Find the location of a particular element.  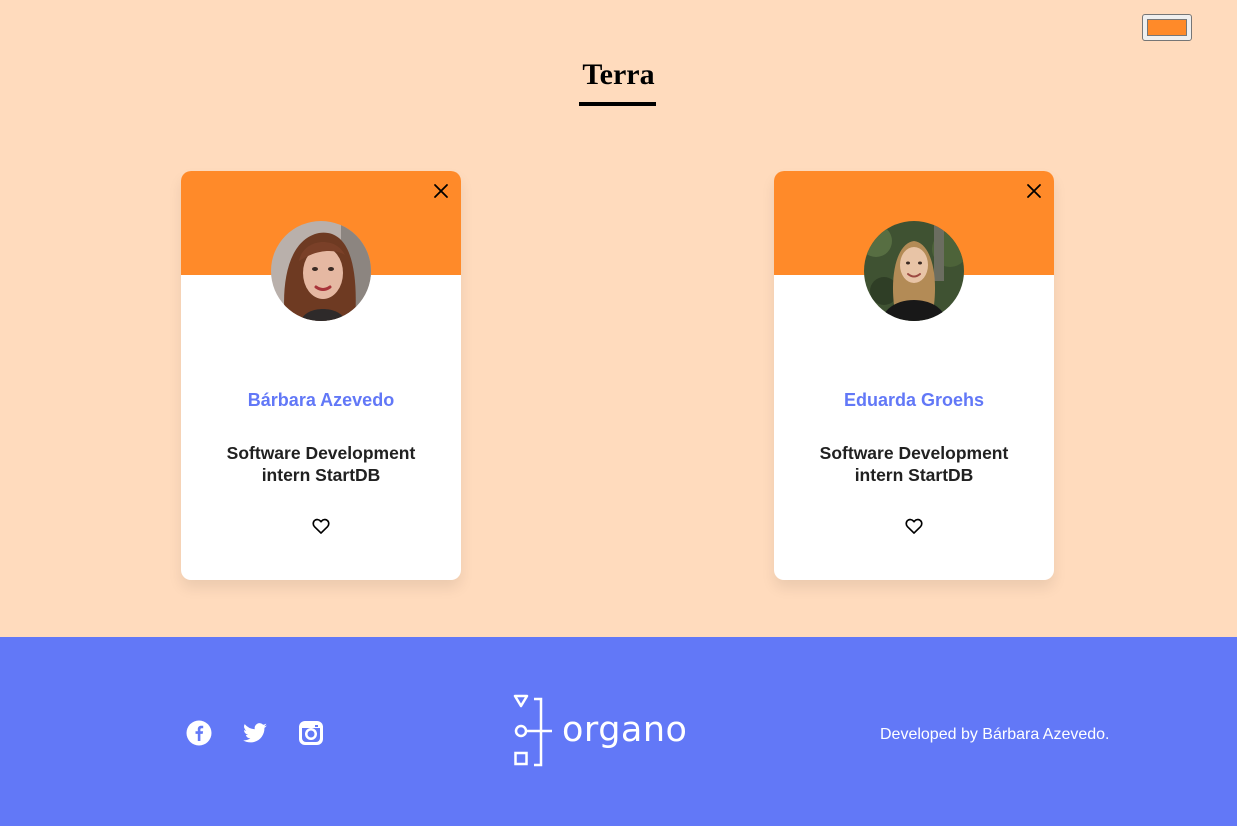

member-name: Eduarda Groehs is located at coordinates (914, 400).